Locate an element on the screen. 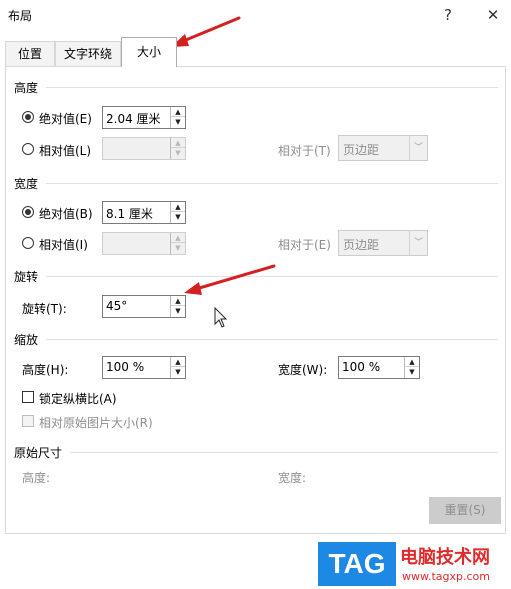 This screenshot has height=589, width=511. width-absolute-spinner: 8.1 厘米 ▲ ▼ is located at coordinates (144, 212).